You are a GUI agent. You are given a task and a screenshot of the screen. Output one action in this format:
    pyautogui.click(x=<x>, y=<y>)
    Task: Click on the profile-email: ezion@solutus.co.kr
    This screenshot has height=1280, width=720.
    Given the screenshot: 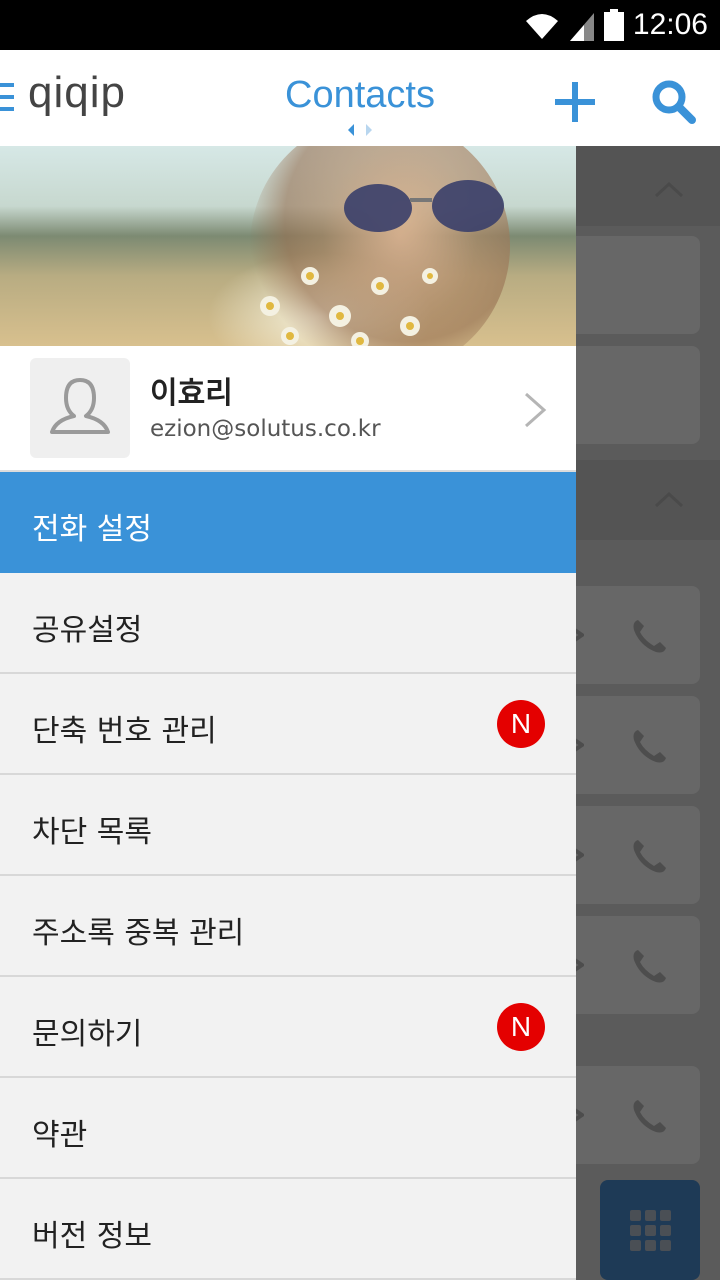 What is the action you would take?
    pyautogui.click(x=265, y=429)
    